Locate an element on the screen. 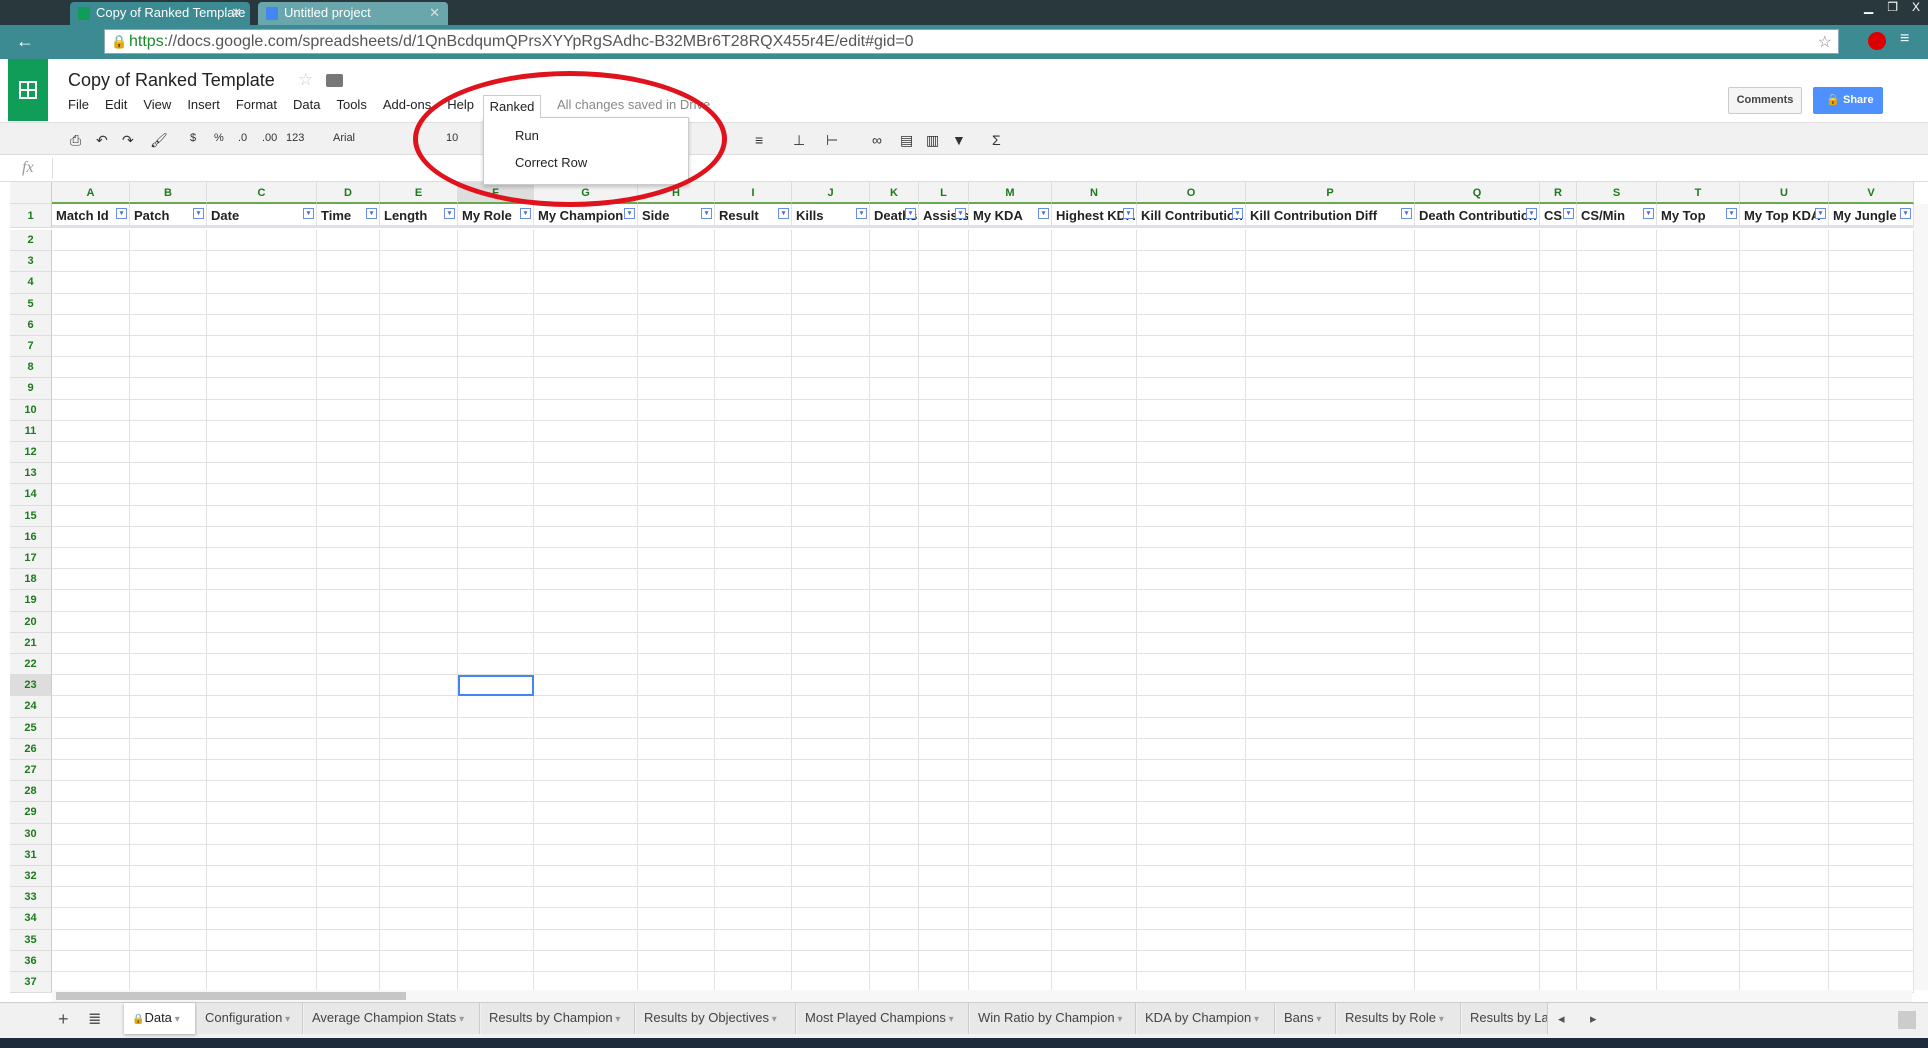 Image resolution: width=1928 pixels, height=1048 pixels. chrome-menu-icon: ≡ is located at coordinates (1904, 39).